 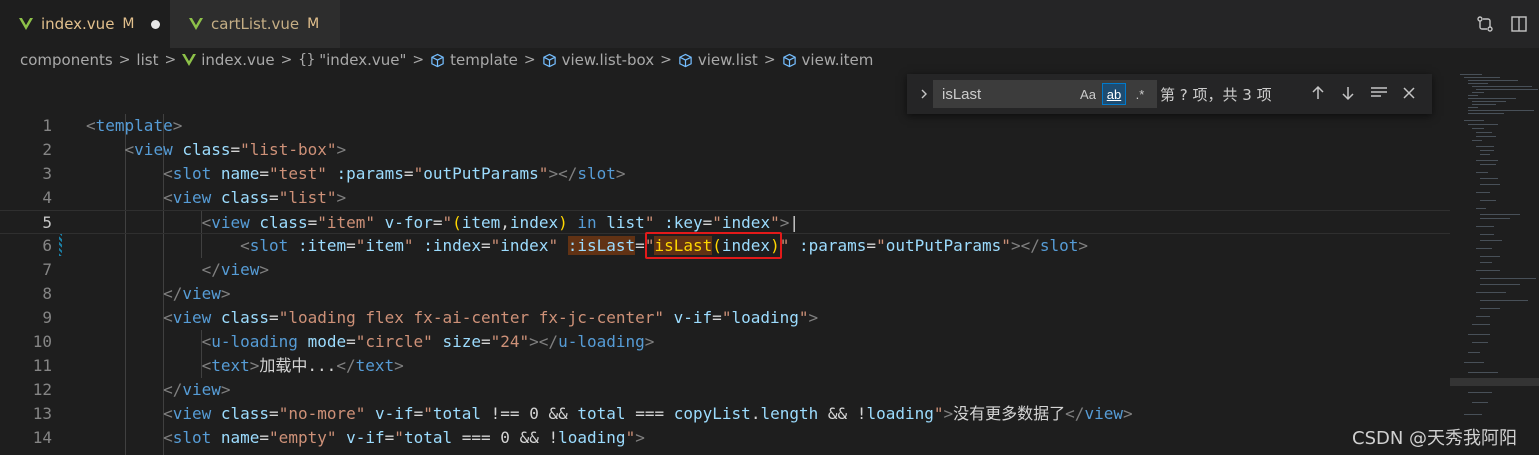 What do you see at coordinates (238, 60) in the screenshot?
I see `breadcrumb-label: index.vue` at bounding box center [238, 60].